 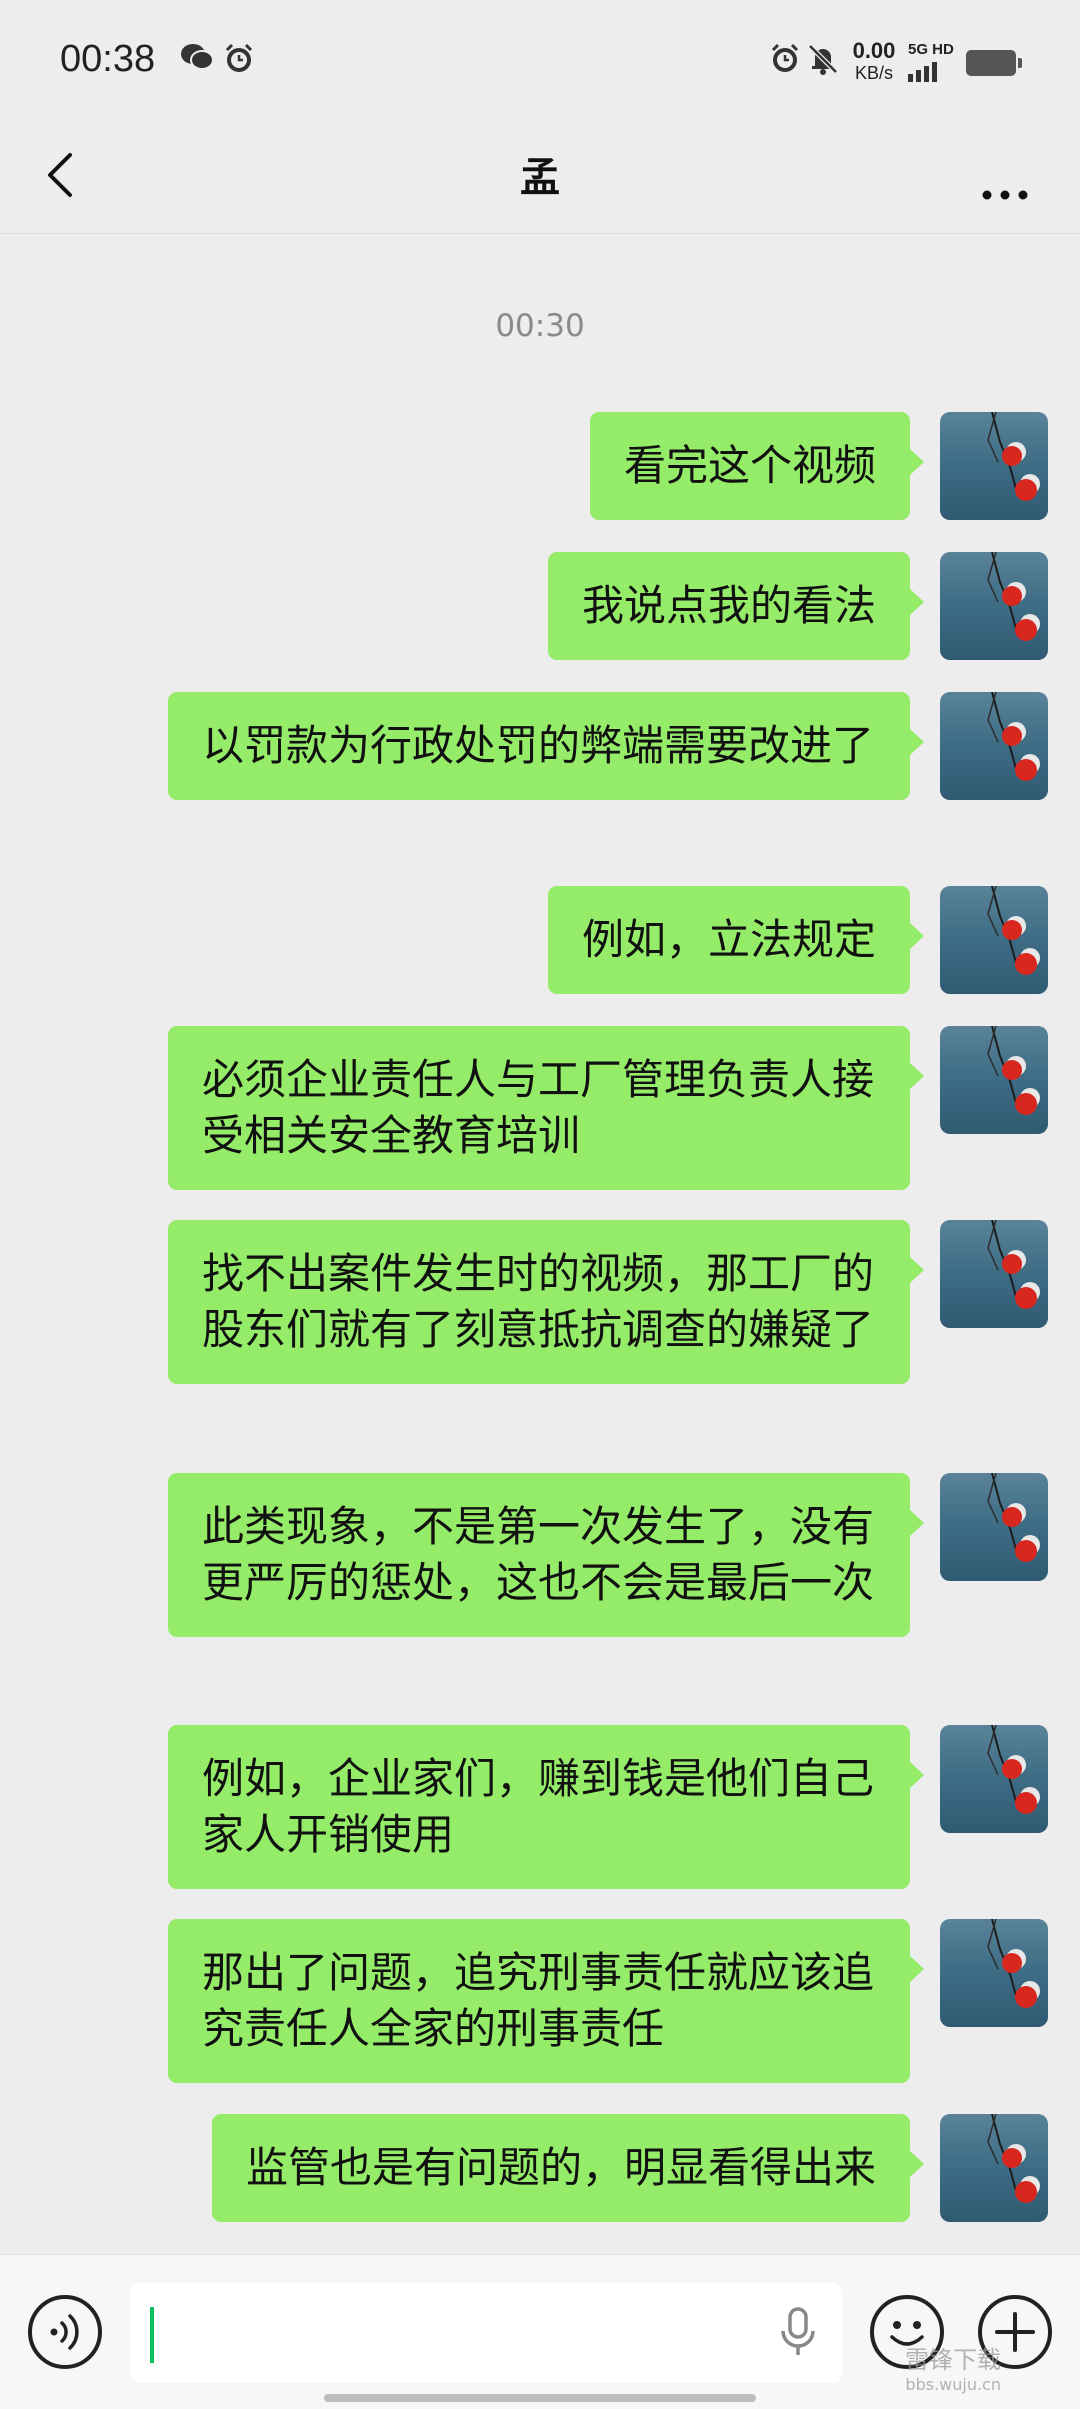 What do you see at coordinates (931, 49) in the screenshot?
I see `network-type: 5G HD` at bounding box center [931, 49].